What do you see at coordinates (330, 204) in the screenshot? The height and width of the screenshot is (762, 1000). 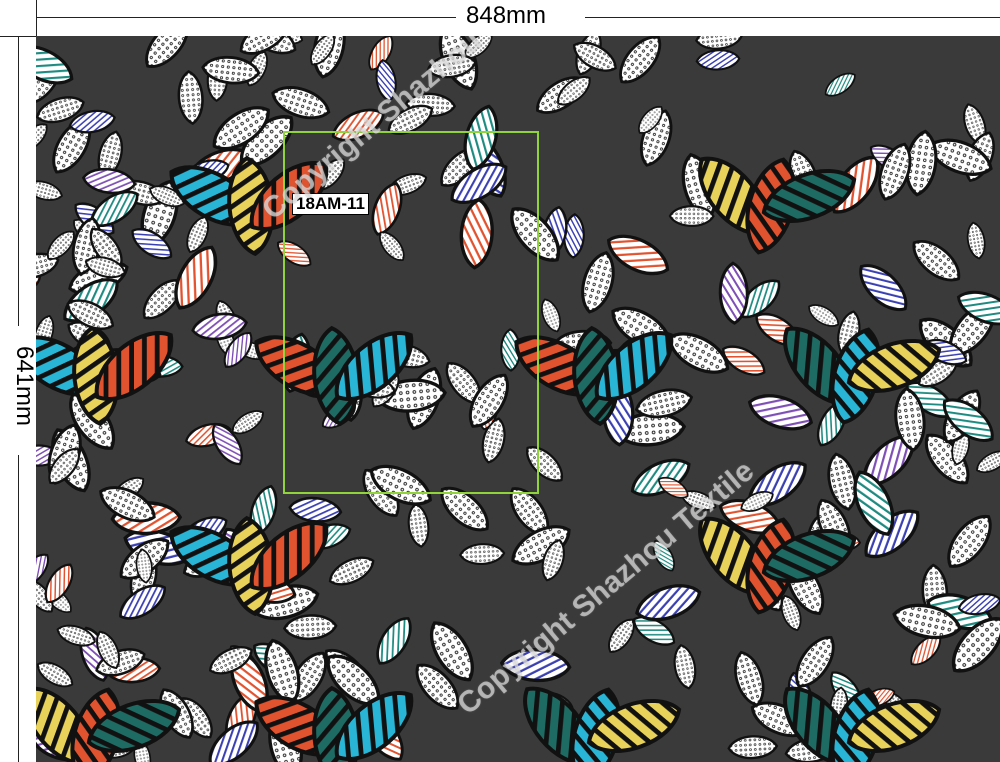 I see `design-code-label: 18AM-11` at bounding box center [330, 204].